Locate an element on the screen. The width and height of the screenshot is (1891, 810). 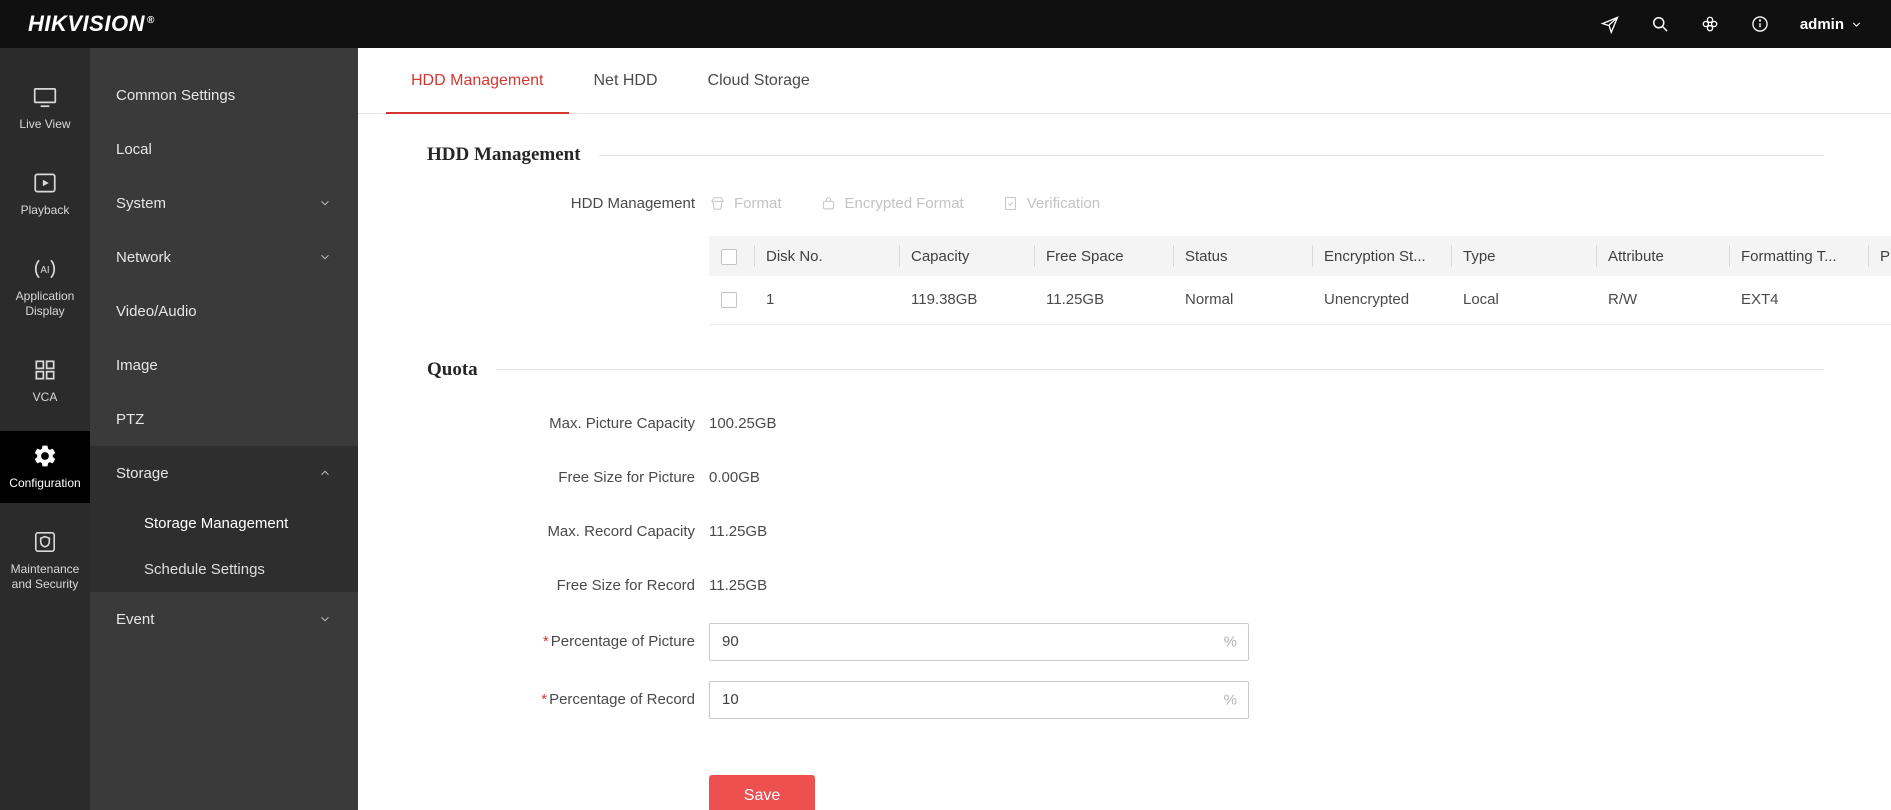
format-button: Format is located at coordinates (745, 203).